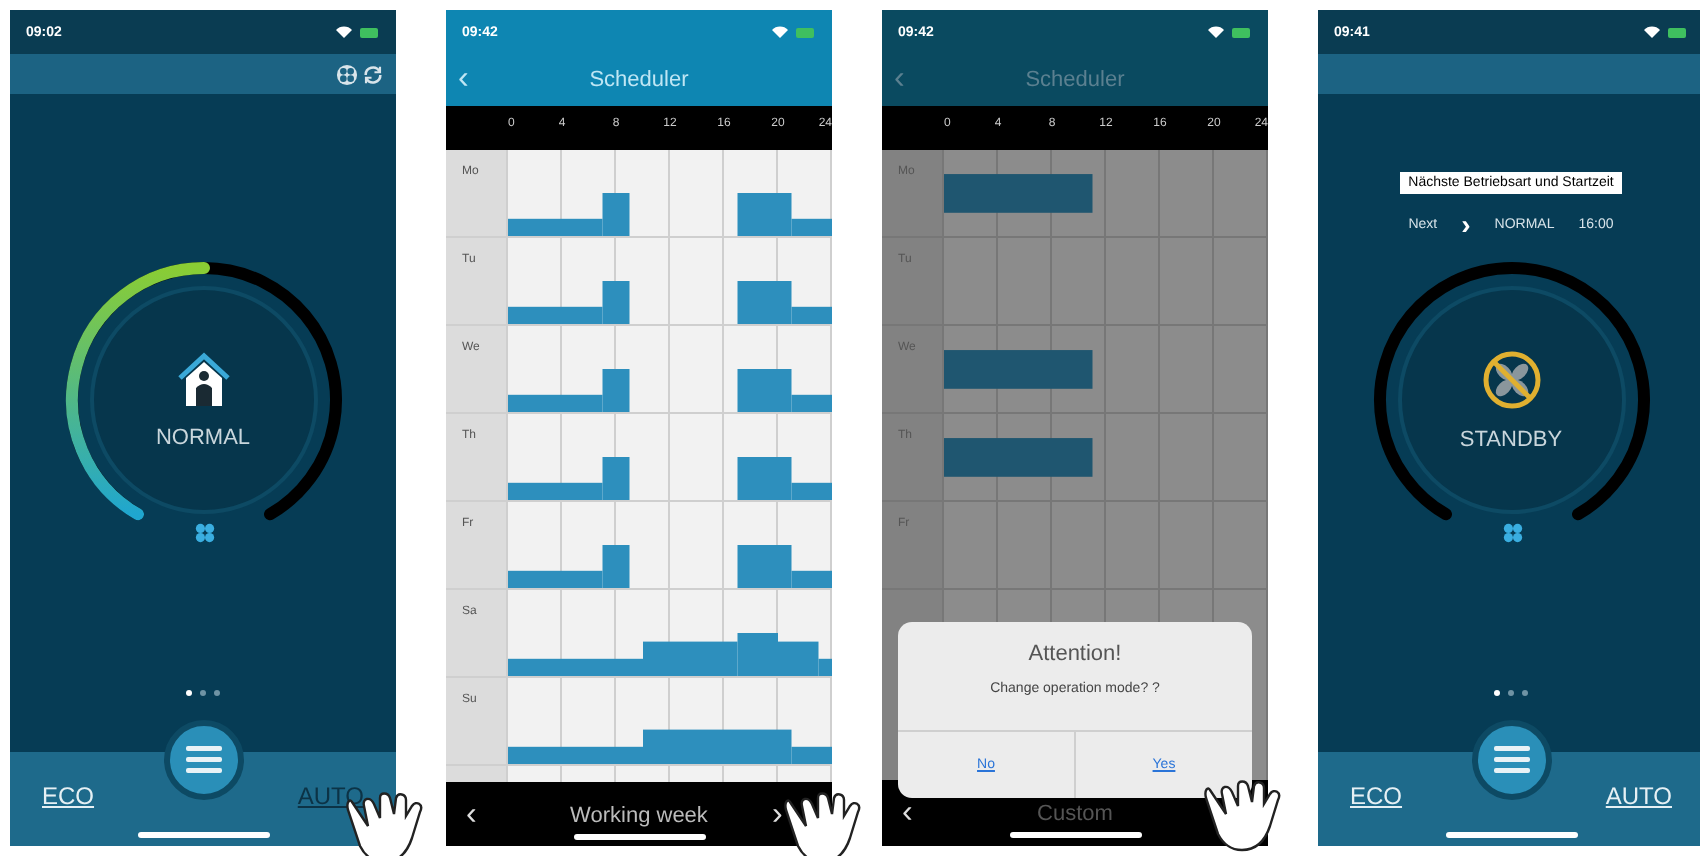 The image size is (1700, 856). What do you see at coordinates (203, 438) in the screenshot?
I see `mode-label: NORMAL` at bounding box center [203, 438].